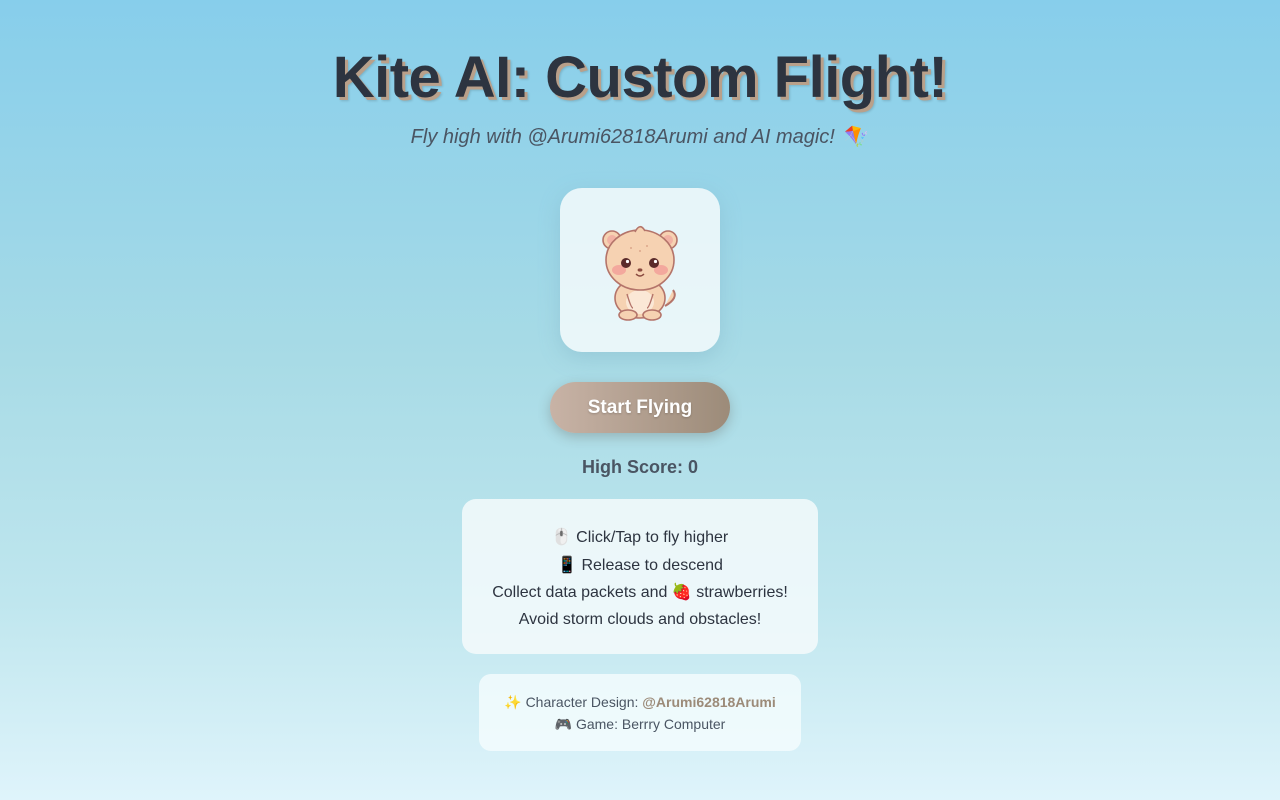 The width and height of the screenshot is (1280, 800). What do you see at coordinates (742, 592) in the screenshot?
I see `instruction-text: strawberries!` at bounding box center [742, 592].